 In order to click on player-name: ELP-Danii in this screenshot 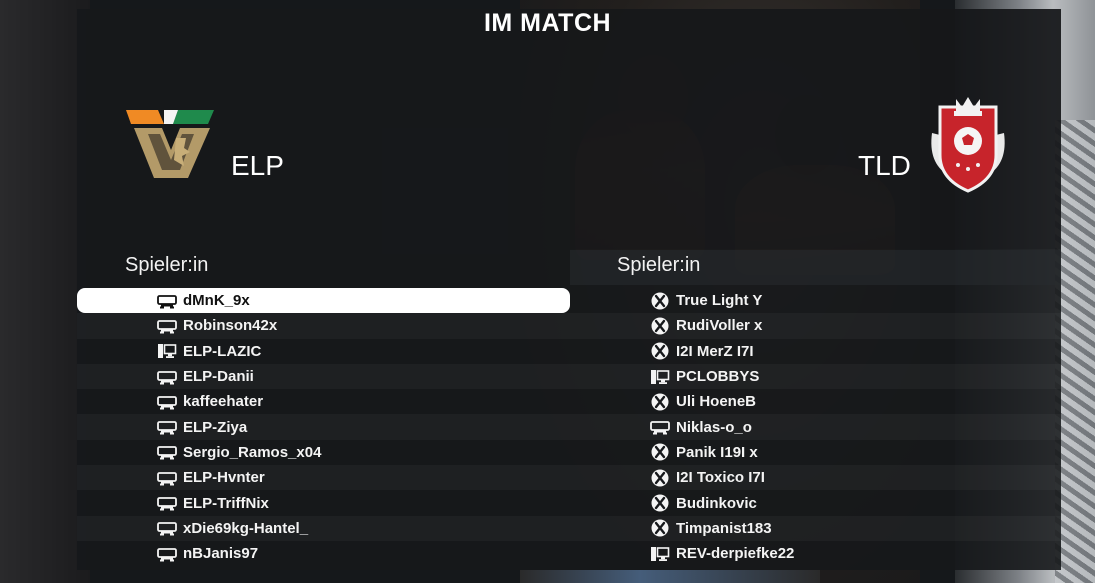, I will do `click(218, 377)`.